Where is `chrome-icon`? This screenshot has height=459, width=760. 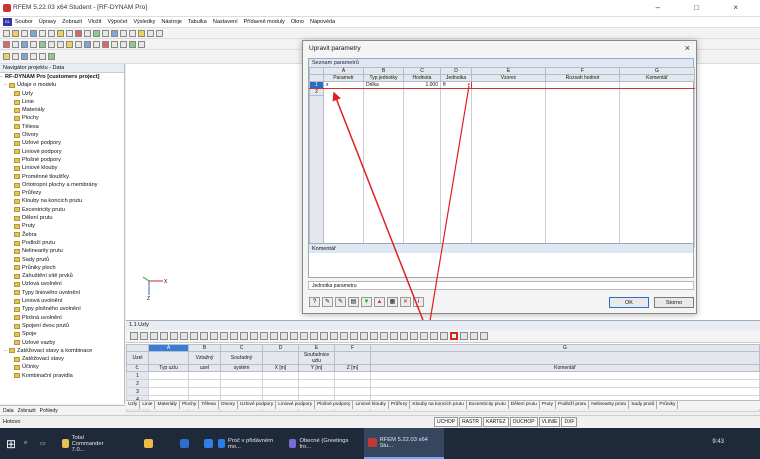
chrome-icon is located at coordinates (208, 443).